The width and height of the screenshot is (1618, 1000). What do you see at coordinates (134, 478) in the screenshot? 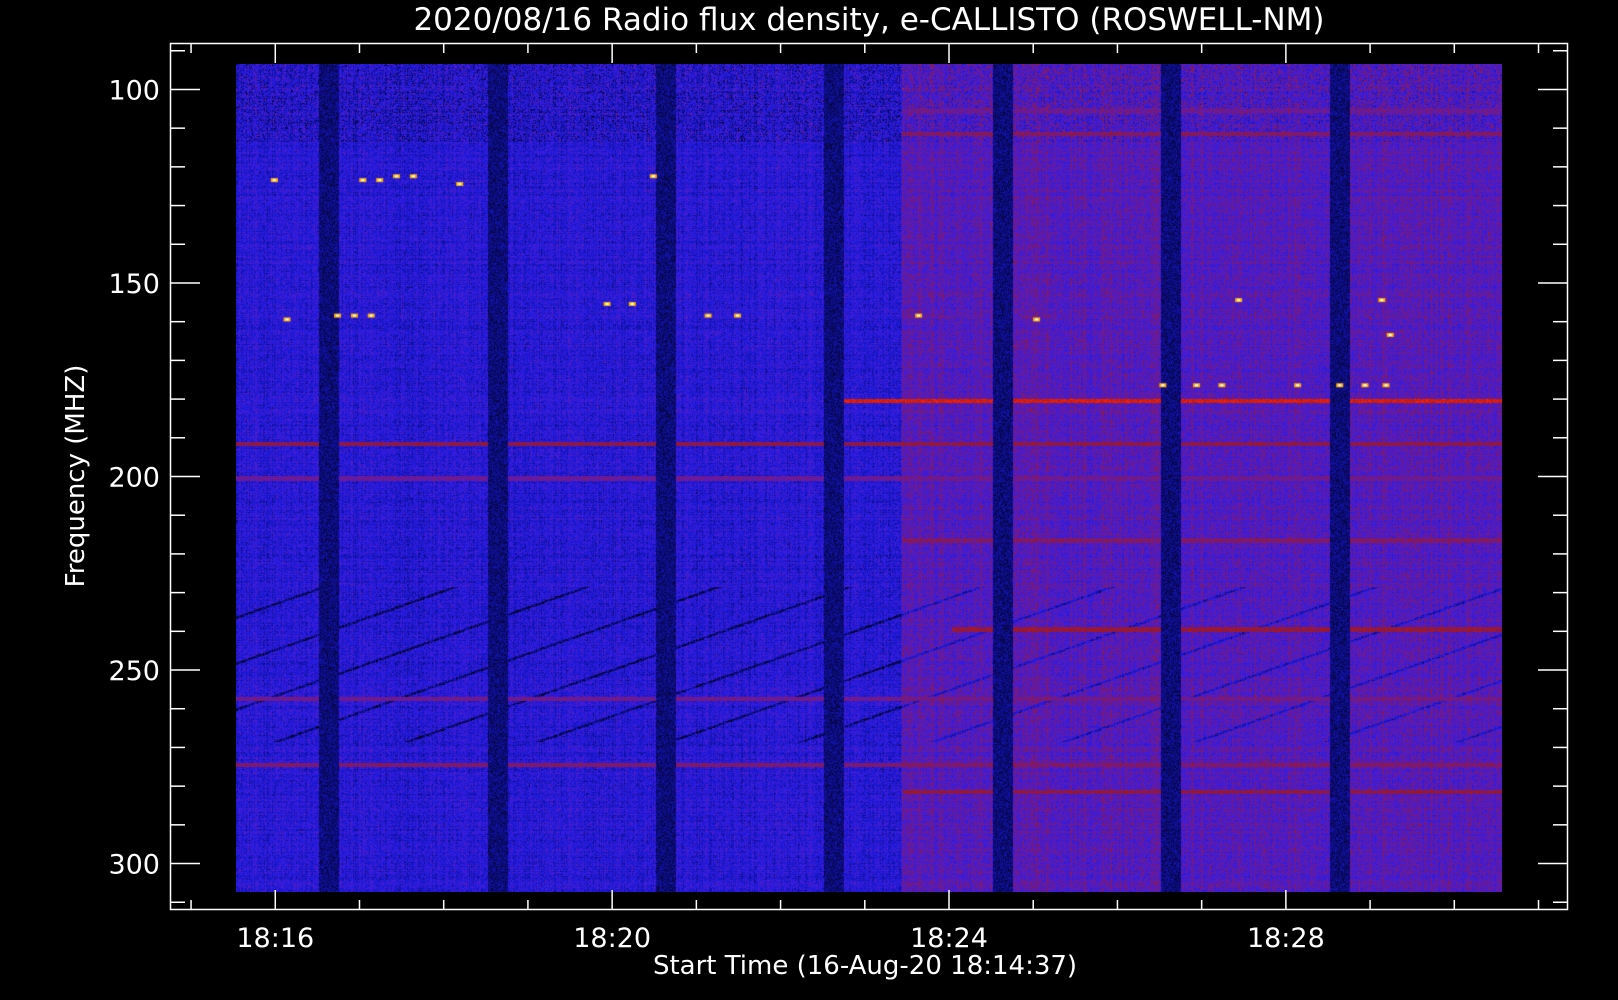
I see `y-tick-label: 200` at bounding box center [134, 478].